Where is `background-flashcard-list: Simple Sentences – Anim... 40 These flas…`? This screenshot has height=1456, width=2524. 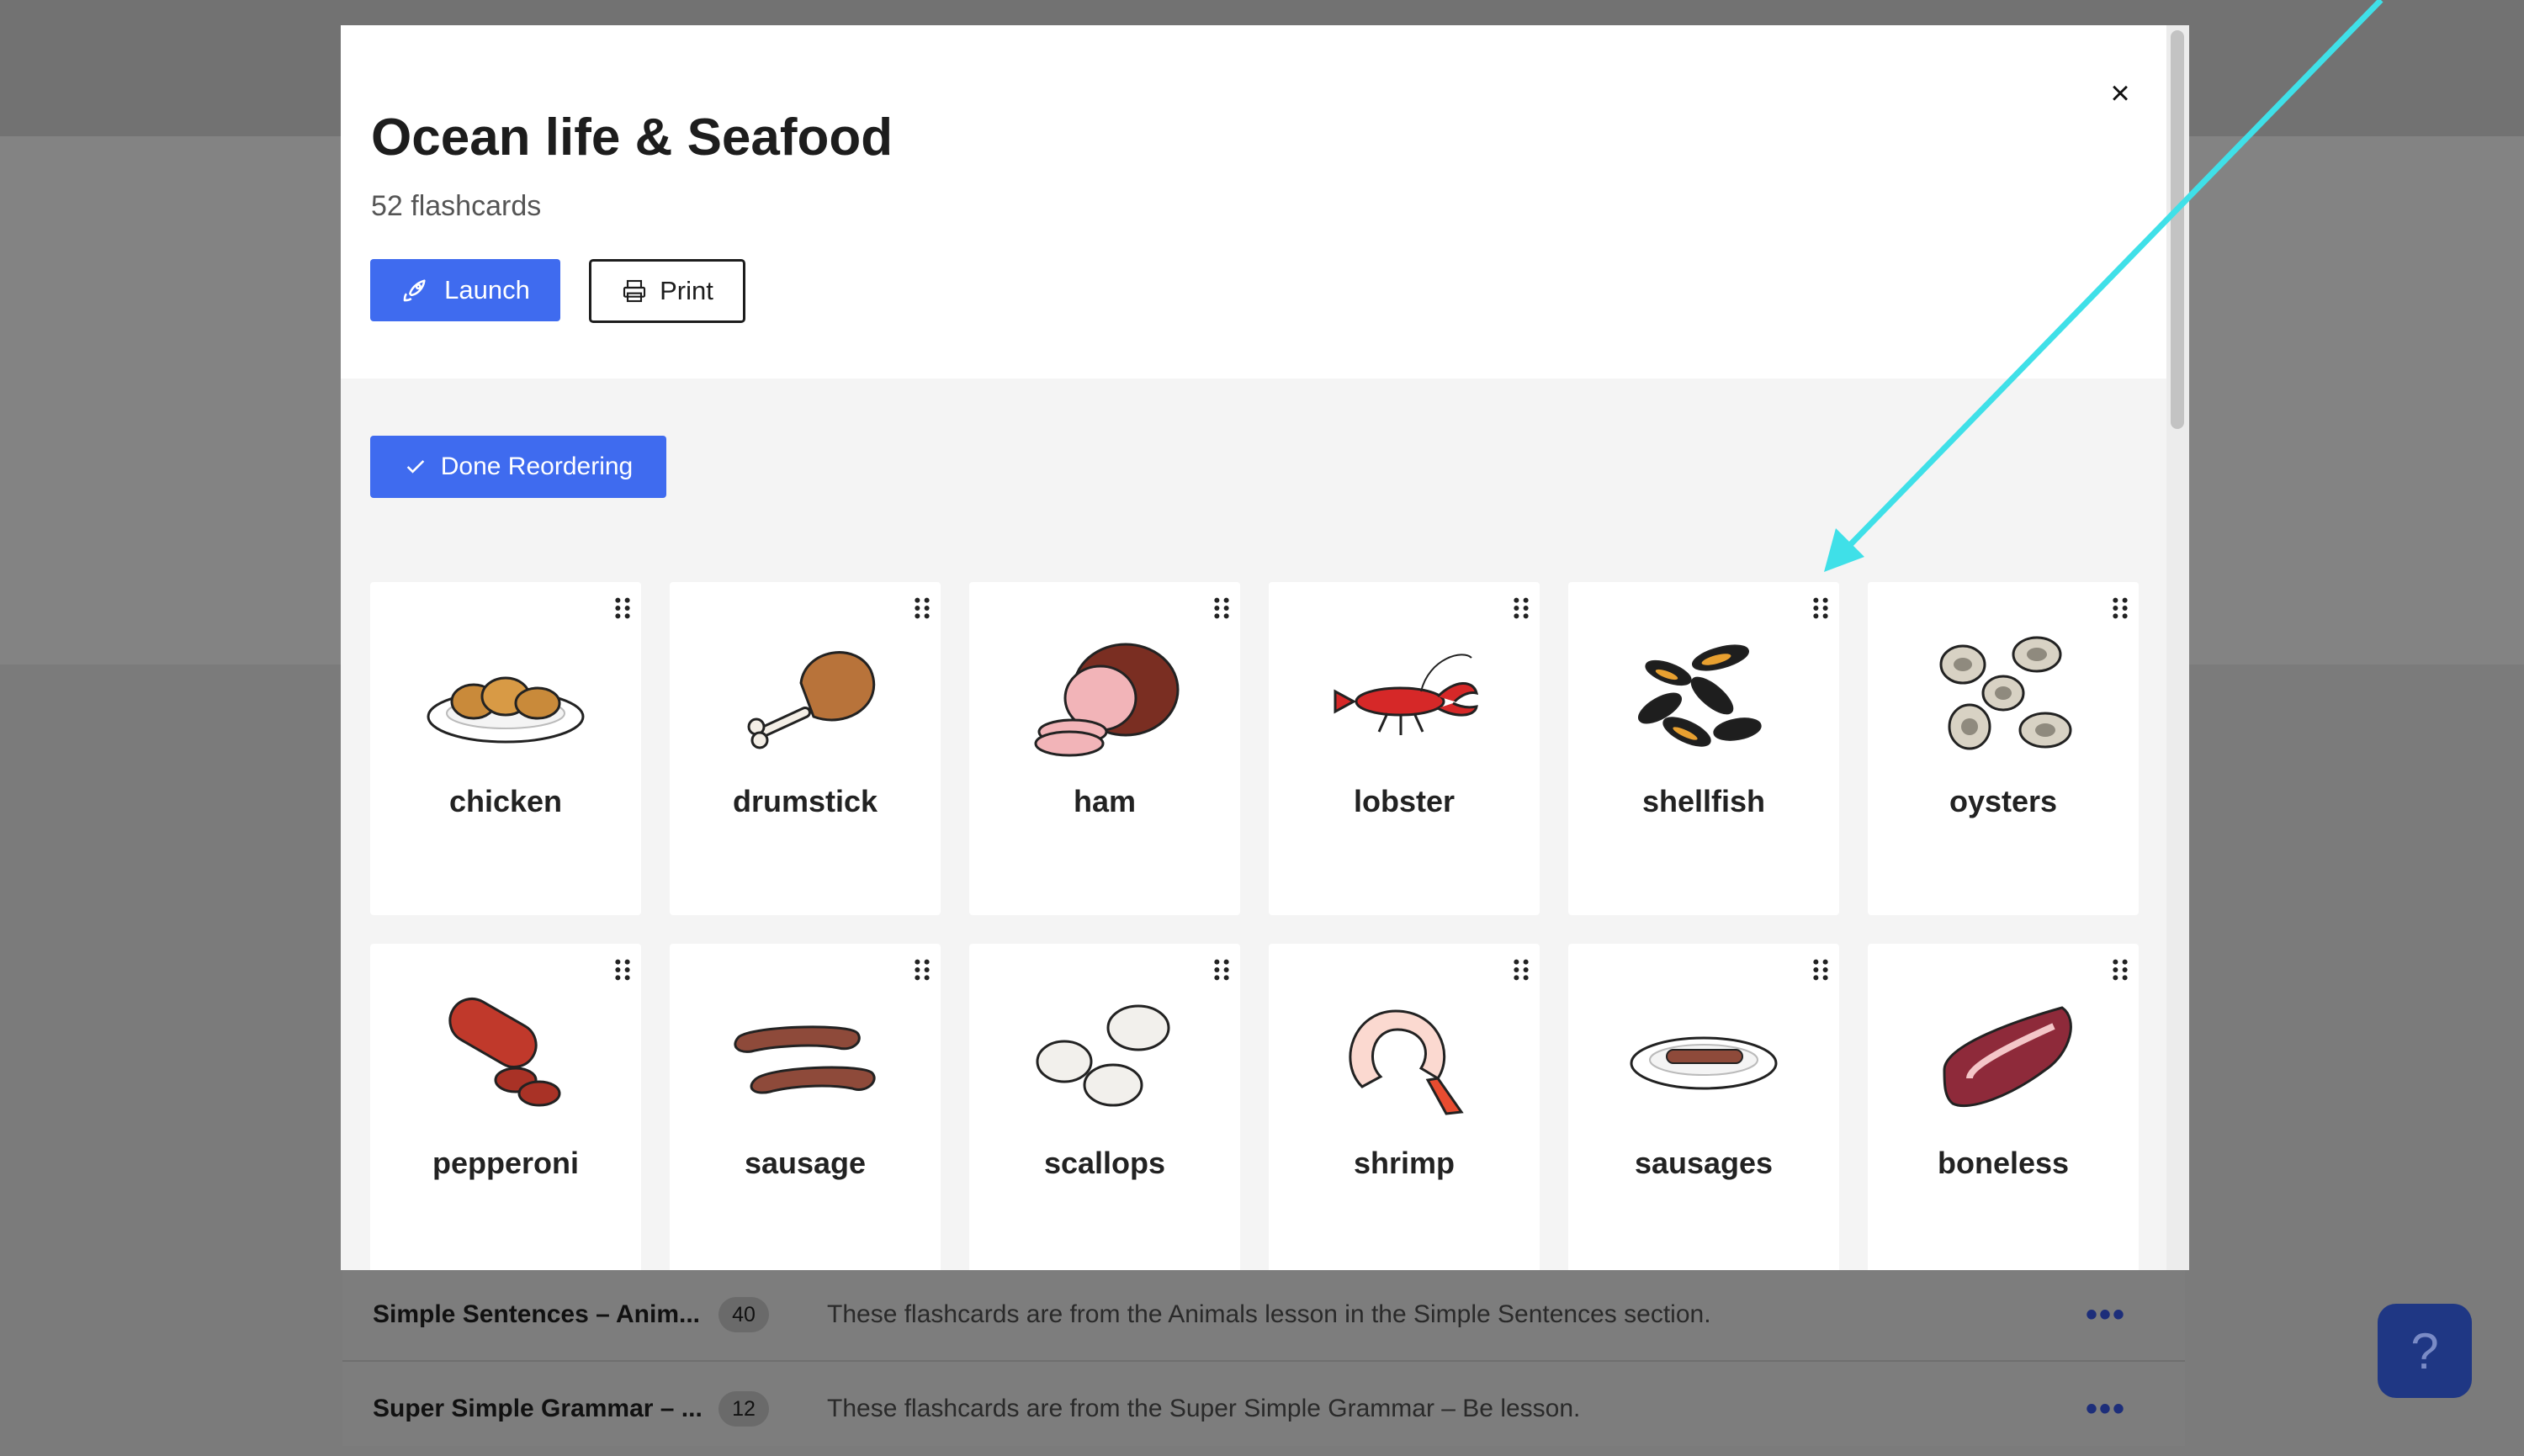
background-flashcard-list: Simple Sentences – Anim... 40 These flas… is located at coordinates (1263, 1356).